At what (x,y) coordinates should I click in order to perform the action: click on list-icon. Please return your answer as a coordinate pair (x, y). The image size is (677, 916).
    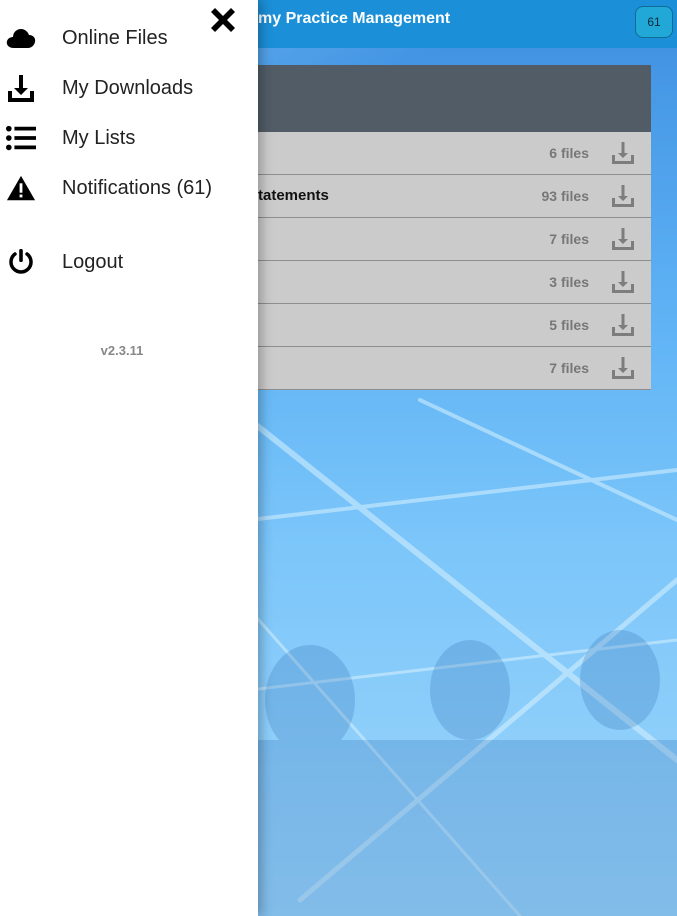
    Looking at the image, I should click on (21, 138).